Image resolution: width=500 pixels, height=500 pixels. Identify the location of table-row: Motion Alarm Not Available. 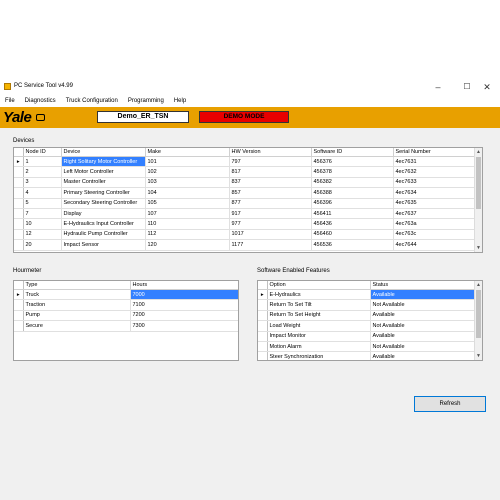
(366, 347).